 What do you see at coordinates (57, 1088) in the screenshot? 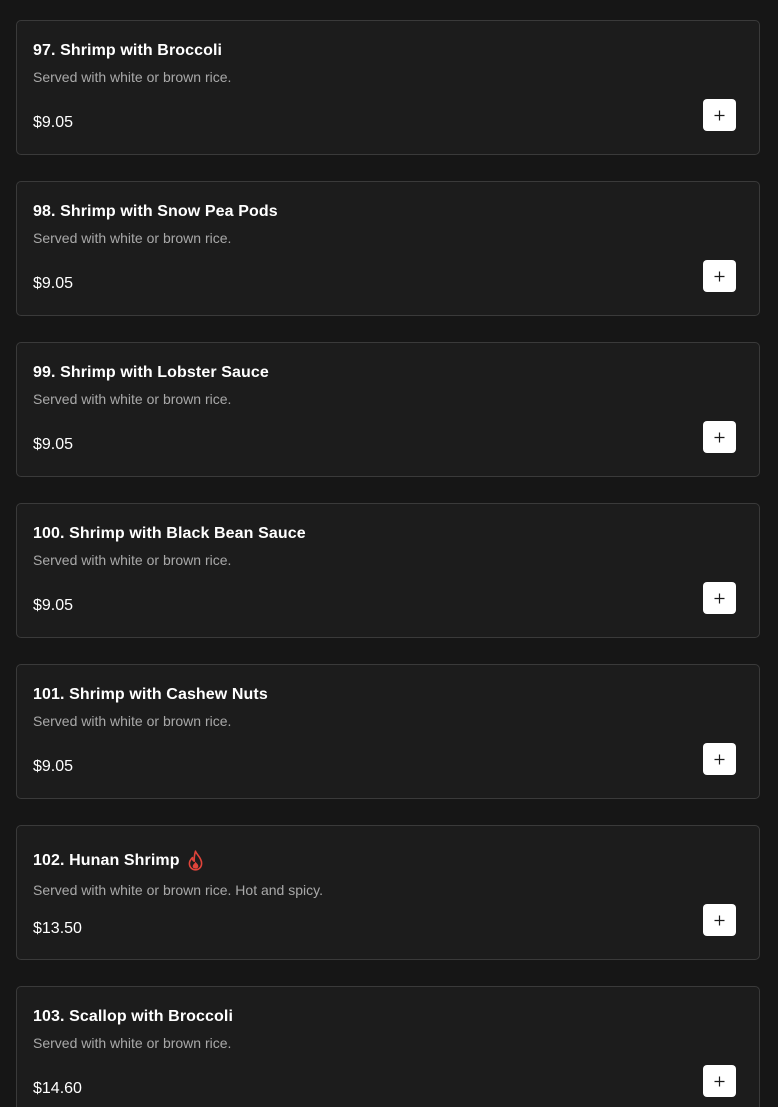
I see `item-price: $14.60` at bounding box center [57, 1088].